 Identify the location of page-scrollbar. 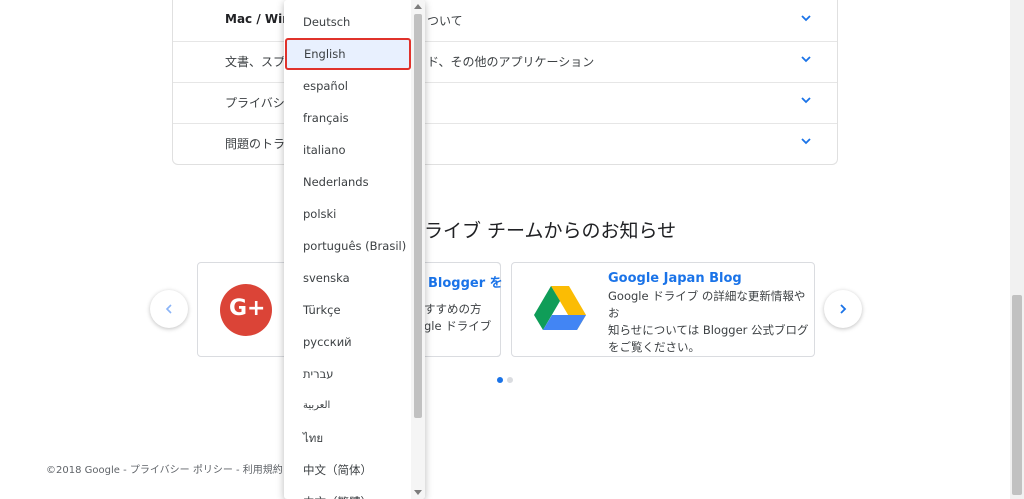
(1017, 249).